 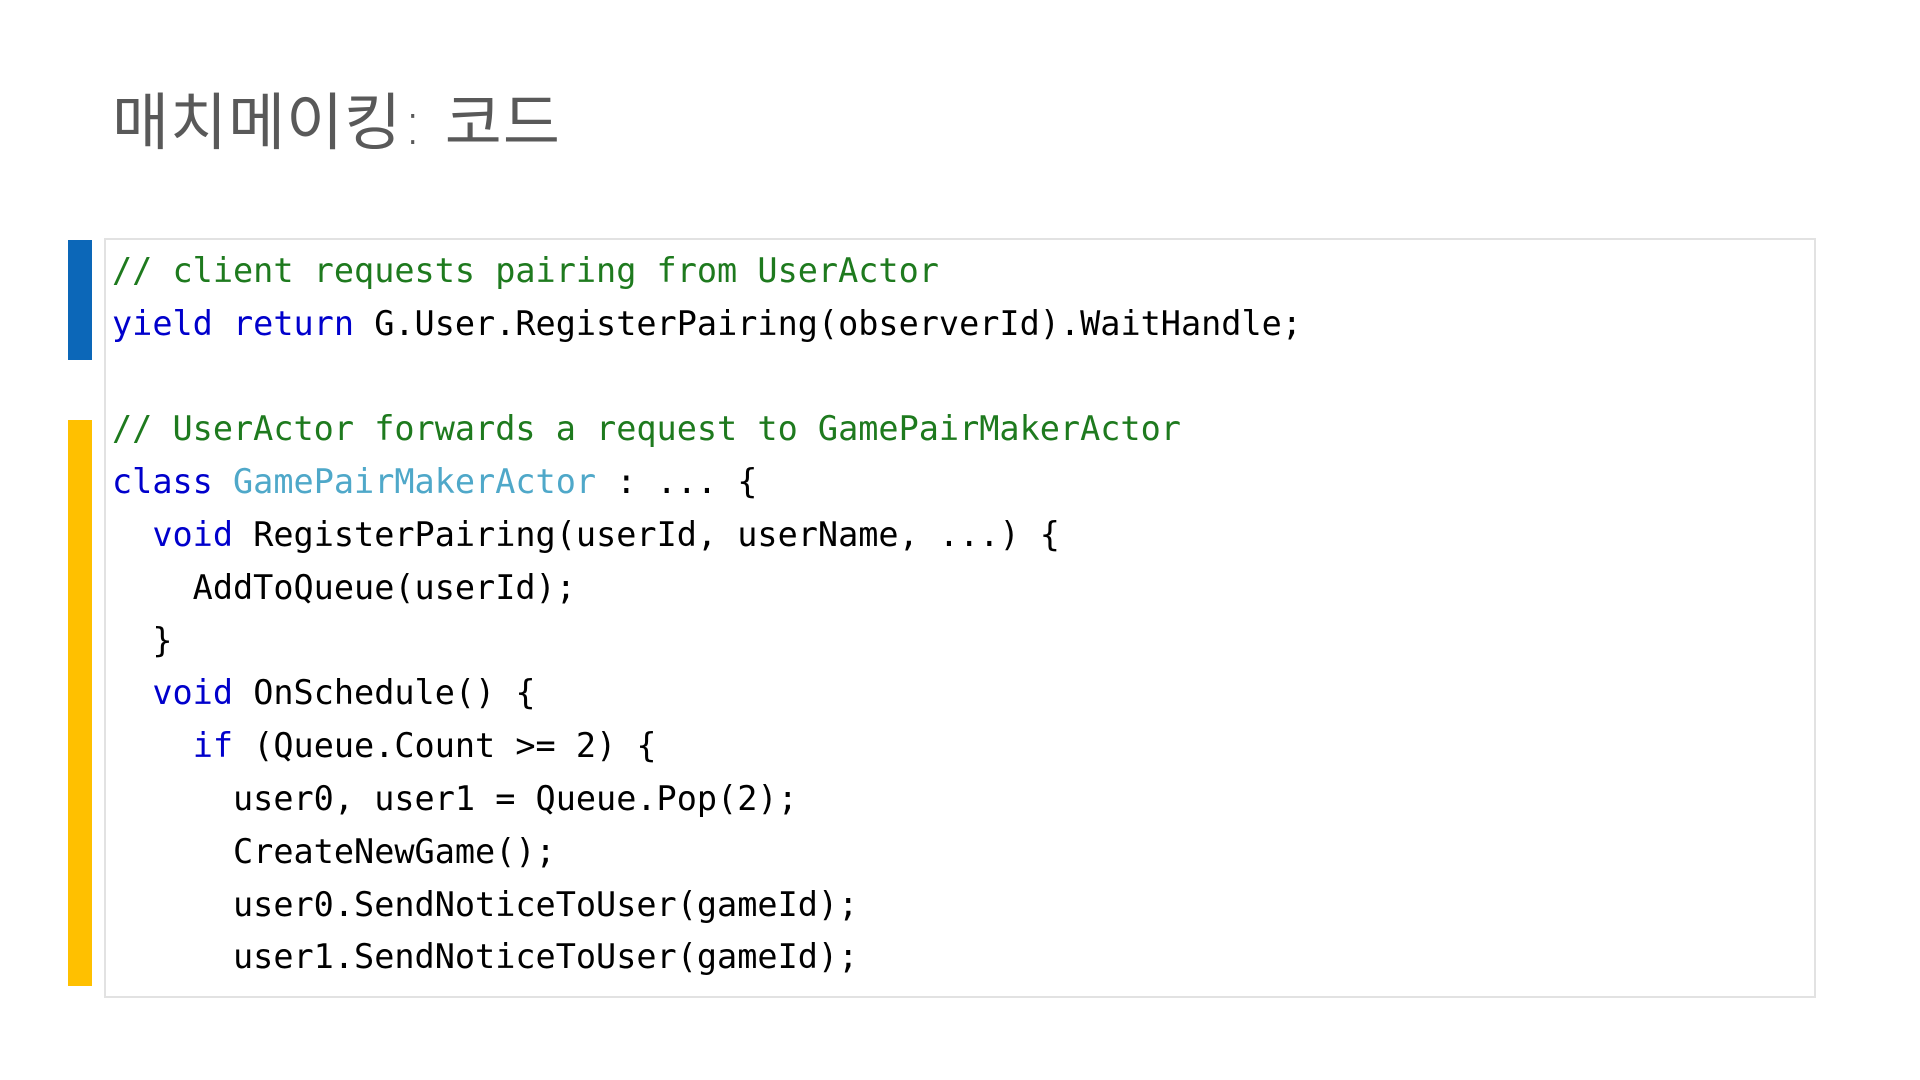 I want to click on code-line: user1.SendNoticeToUser(gameId);, so click(x=982, y=957).